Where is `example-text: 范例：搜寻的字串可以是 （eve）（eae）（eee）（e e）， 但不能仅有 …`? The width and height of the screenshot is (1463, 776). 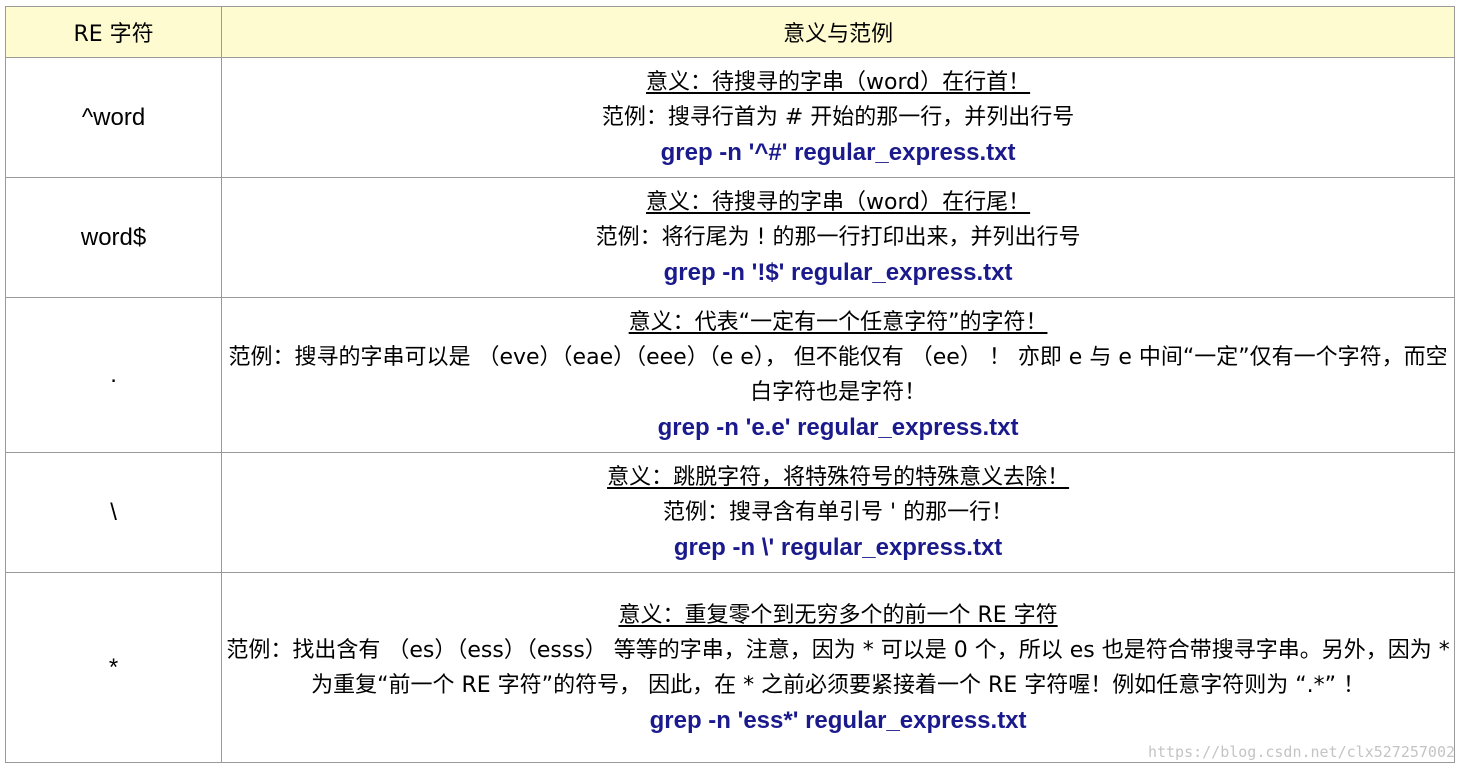
example-text: 范例：搜寻的字串可以是 （eve）（eae）（eee）（e e）， 但不能仅有 … is located at coordinates (838, 375).